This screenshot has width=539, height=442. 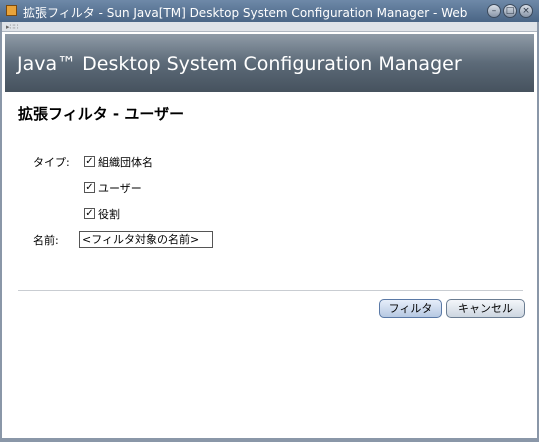 I want to click on app-icon, so click(x=11, y=10).